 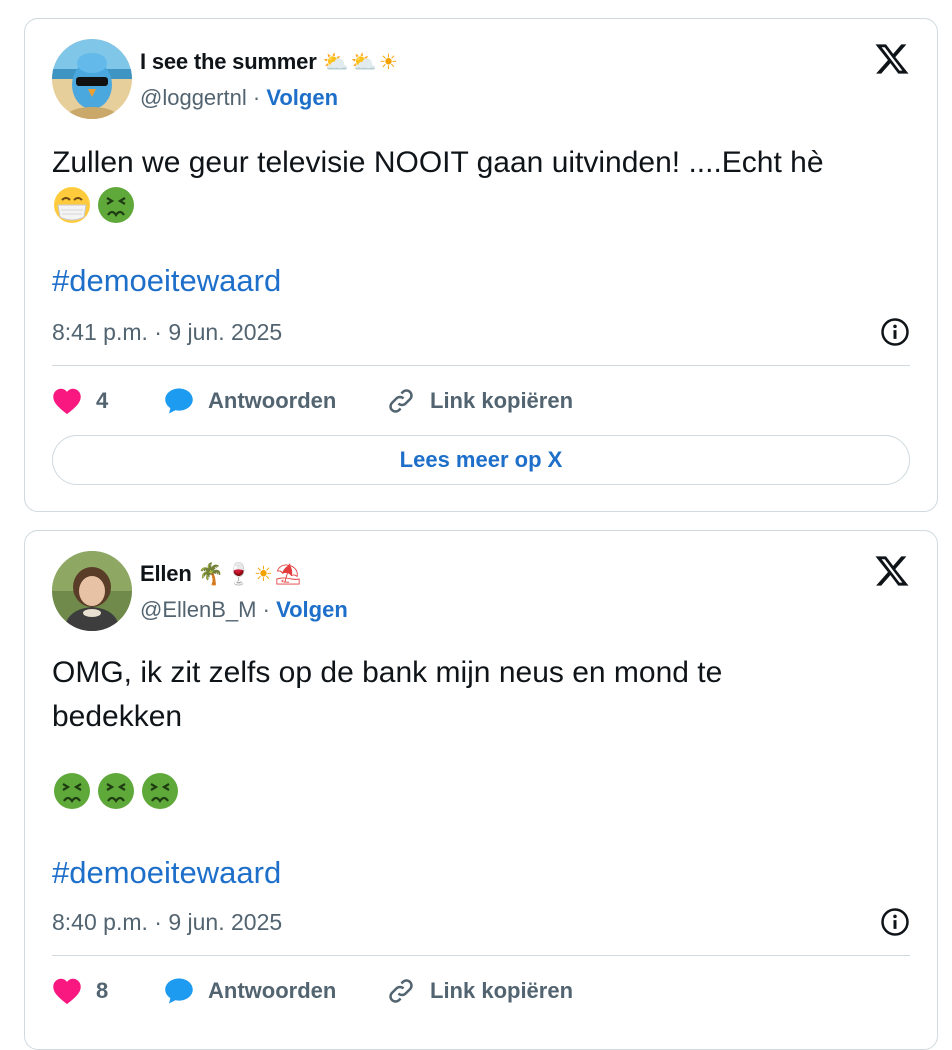 I want to click on display-name: Ellen, so click(x=166, y=574).